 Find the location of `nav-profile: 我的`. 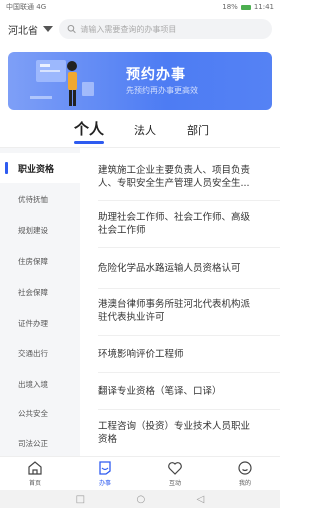

nav-profile: 我的 is located at coordinates (245, 473).